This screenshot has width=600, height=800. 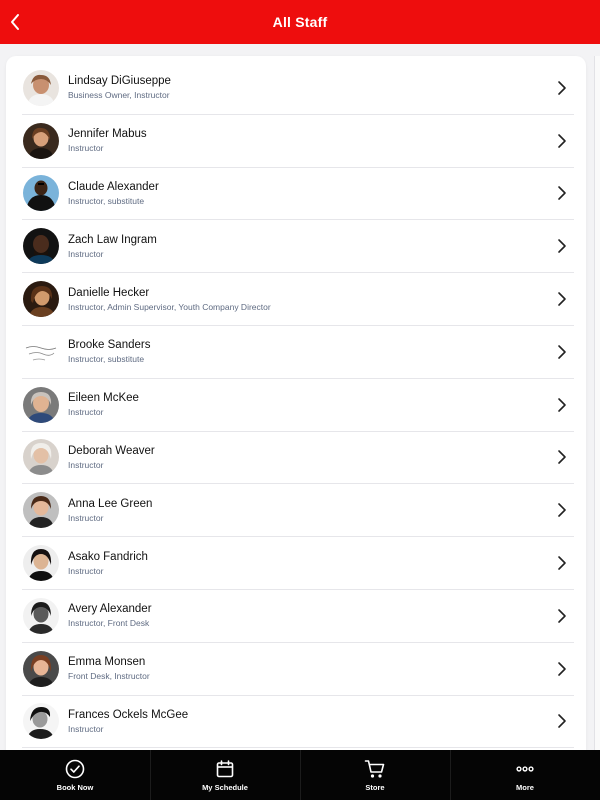 I want to click on tab-label: Store, so click(x=375, y=787).